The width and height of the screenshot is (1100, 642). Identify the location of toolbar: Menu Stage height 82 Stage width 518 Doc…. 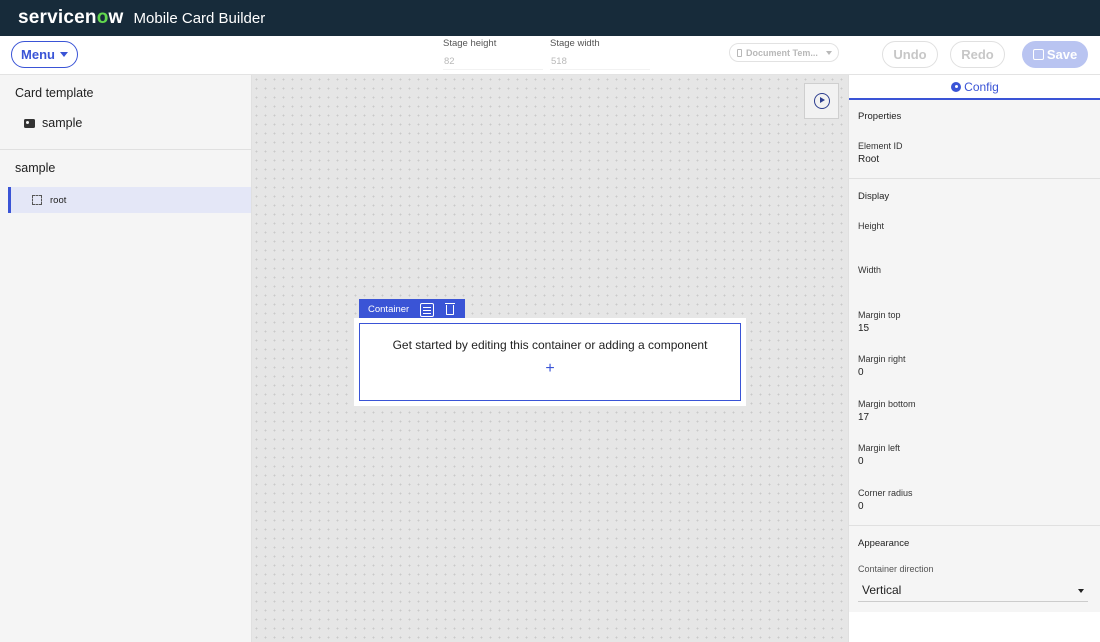
(550, 55).